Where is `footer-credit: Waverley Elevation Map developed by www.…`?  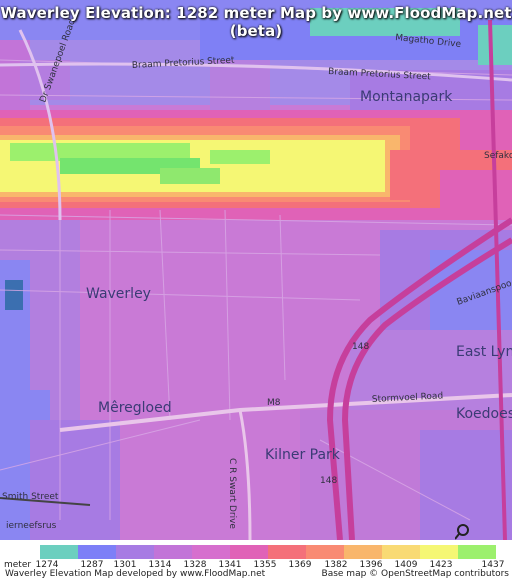 footer-credit: Waverley Elevation Map developed by www.… is located at coordinates (135, 574).